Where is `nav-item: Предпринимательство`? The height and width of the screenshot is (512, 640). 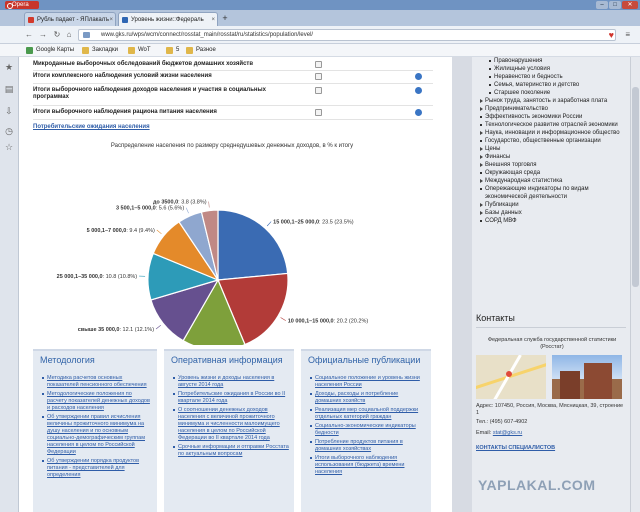
nav-item: Предпринимательство is located at coordinates (552, 109).